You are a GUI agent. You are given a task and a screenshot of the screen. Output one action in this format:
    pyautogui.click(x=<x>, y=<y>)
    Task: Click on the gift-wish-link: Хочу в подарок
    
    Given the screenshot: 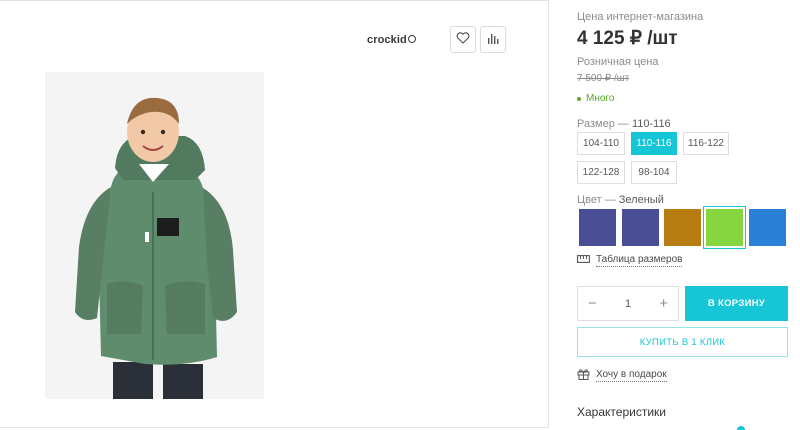 What is the action you would take?
    pyautogui.click(x=622, y=375)
    